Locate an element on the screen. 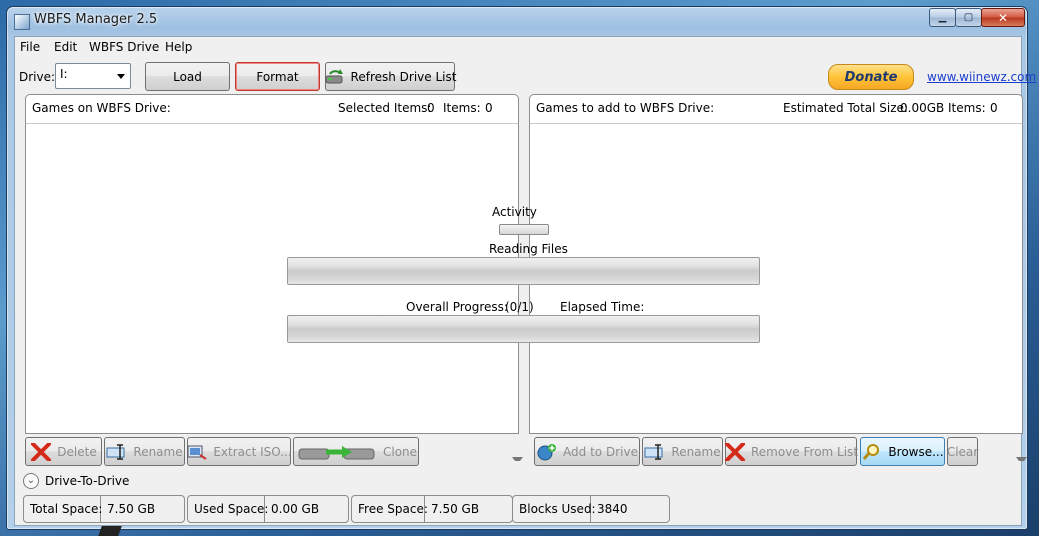 Image resolution: width=1039 pixels, height=536 pixels. menu-file: File is located at coordinates (30, 47).